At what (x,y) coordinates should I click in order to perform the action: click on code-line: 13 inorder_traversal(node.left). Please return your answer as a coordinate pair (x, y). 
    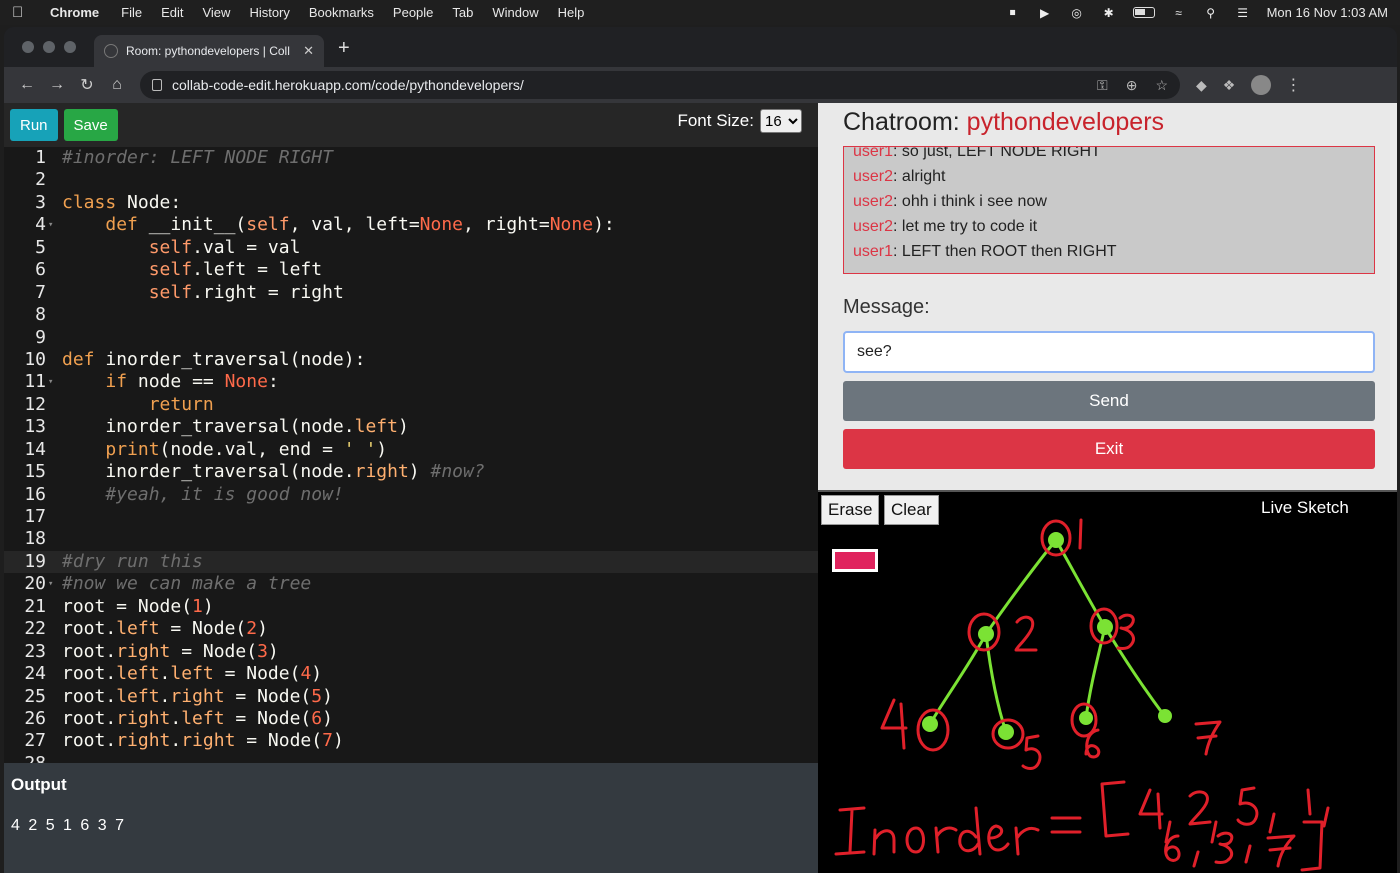
    Looking at the image, I should click on (411, 427).